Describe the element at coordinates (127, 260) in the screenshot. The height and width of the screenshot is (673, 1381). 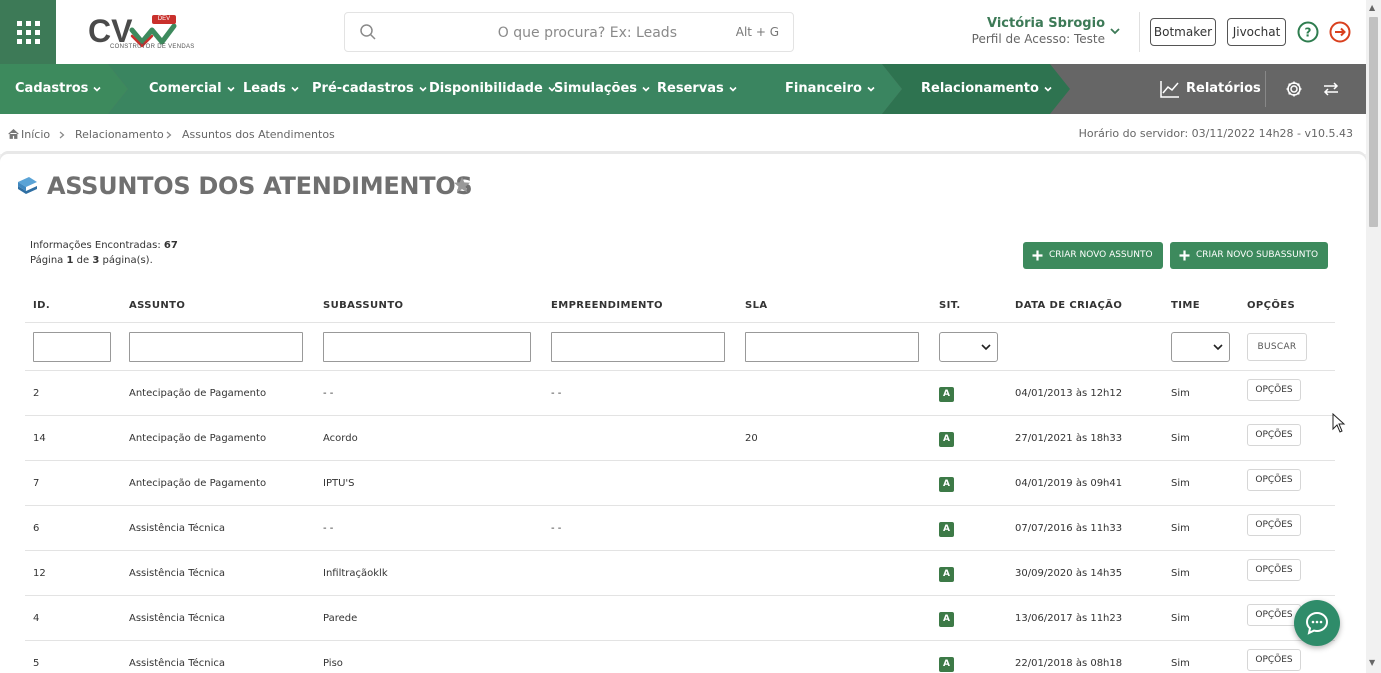
I see `page-suffix: página(s).` at that location.